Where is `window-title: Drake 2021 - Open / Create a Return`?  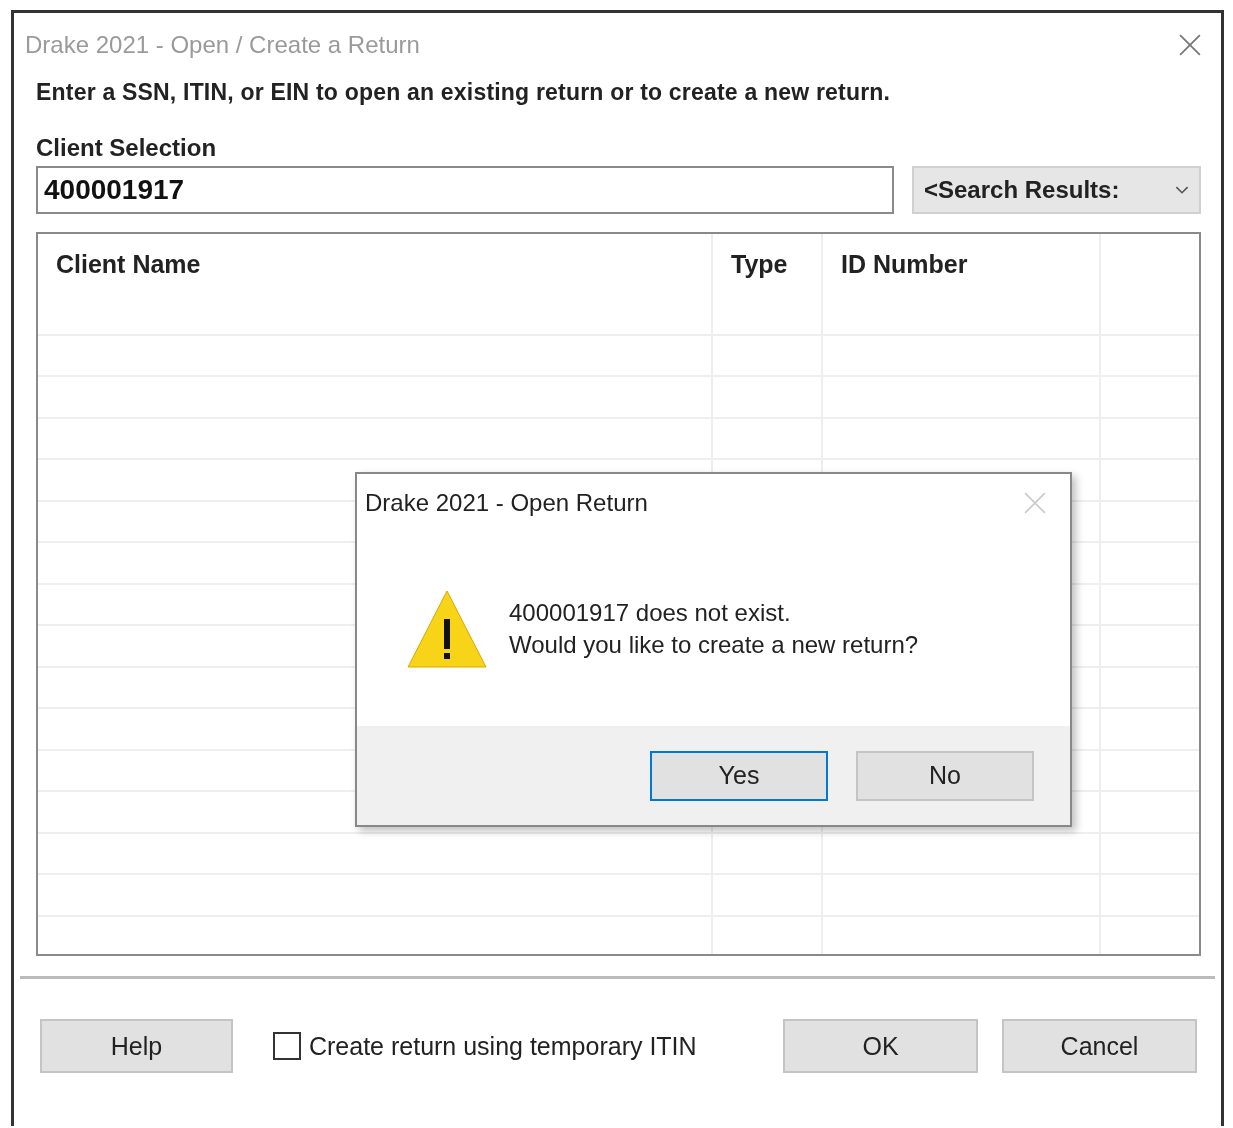
window-title: Drake 2021 - Open / Create a Return is located at coordinates (223, 45).